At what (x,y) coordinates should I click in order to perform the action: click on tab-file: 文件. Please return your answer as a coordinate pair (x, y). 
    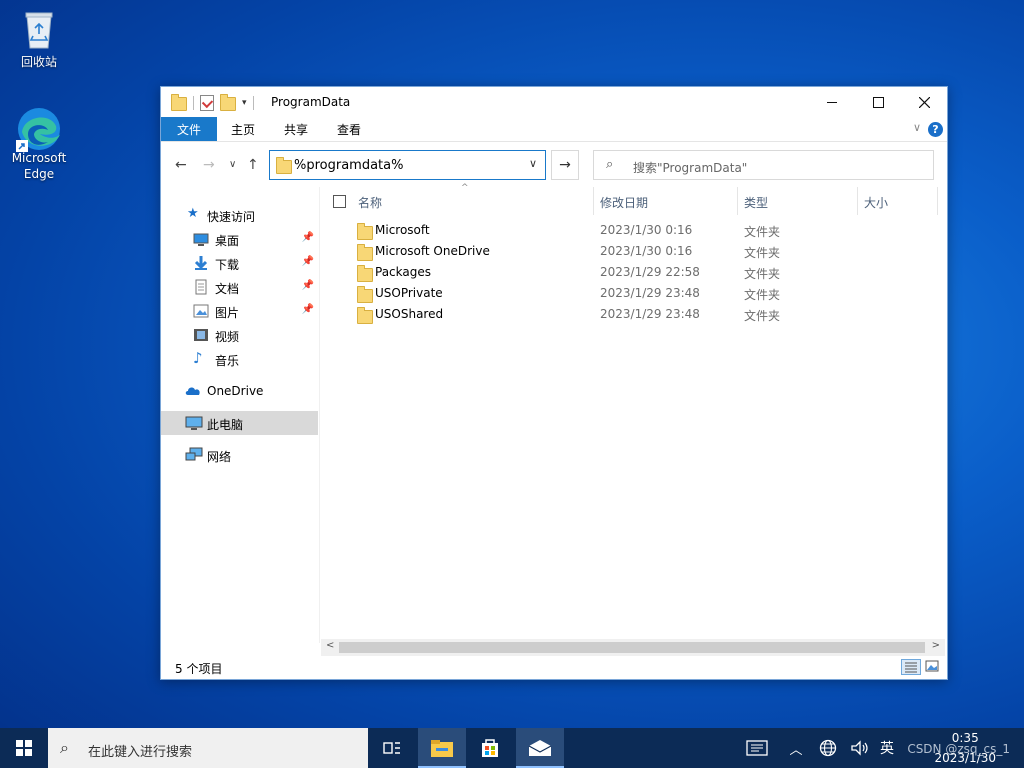
    Looking at the image, I should click on (189, 129).